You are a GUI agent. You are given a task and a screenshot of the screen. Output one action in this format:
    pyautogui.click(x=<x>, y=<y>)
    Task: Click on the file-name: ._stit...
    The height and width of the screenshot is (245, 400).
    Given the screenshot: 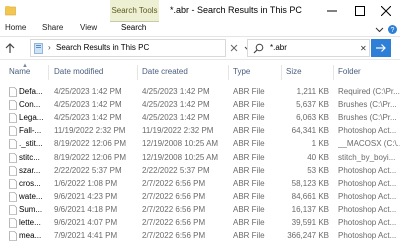 What is the action you would take?
    pyautogui.click(x=33, y=143)
    